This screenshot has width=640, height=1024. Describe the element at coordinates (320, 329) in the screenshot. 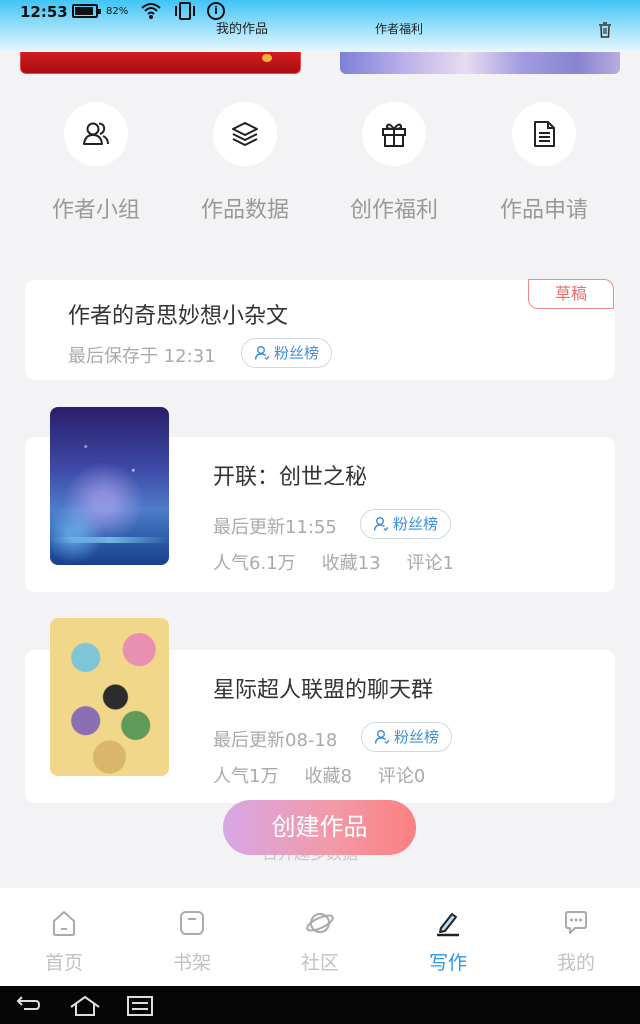

I see `draft-card: 草稿 作者的奇思妙想小杂文 最后保存于 12:31 粉丝榜` at that location.